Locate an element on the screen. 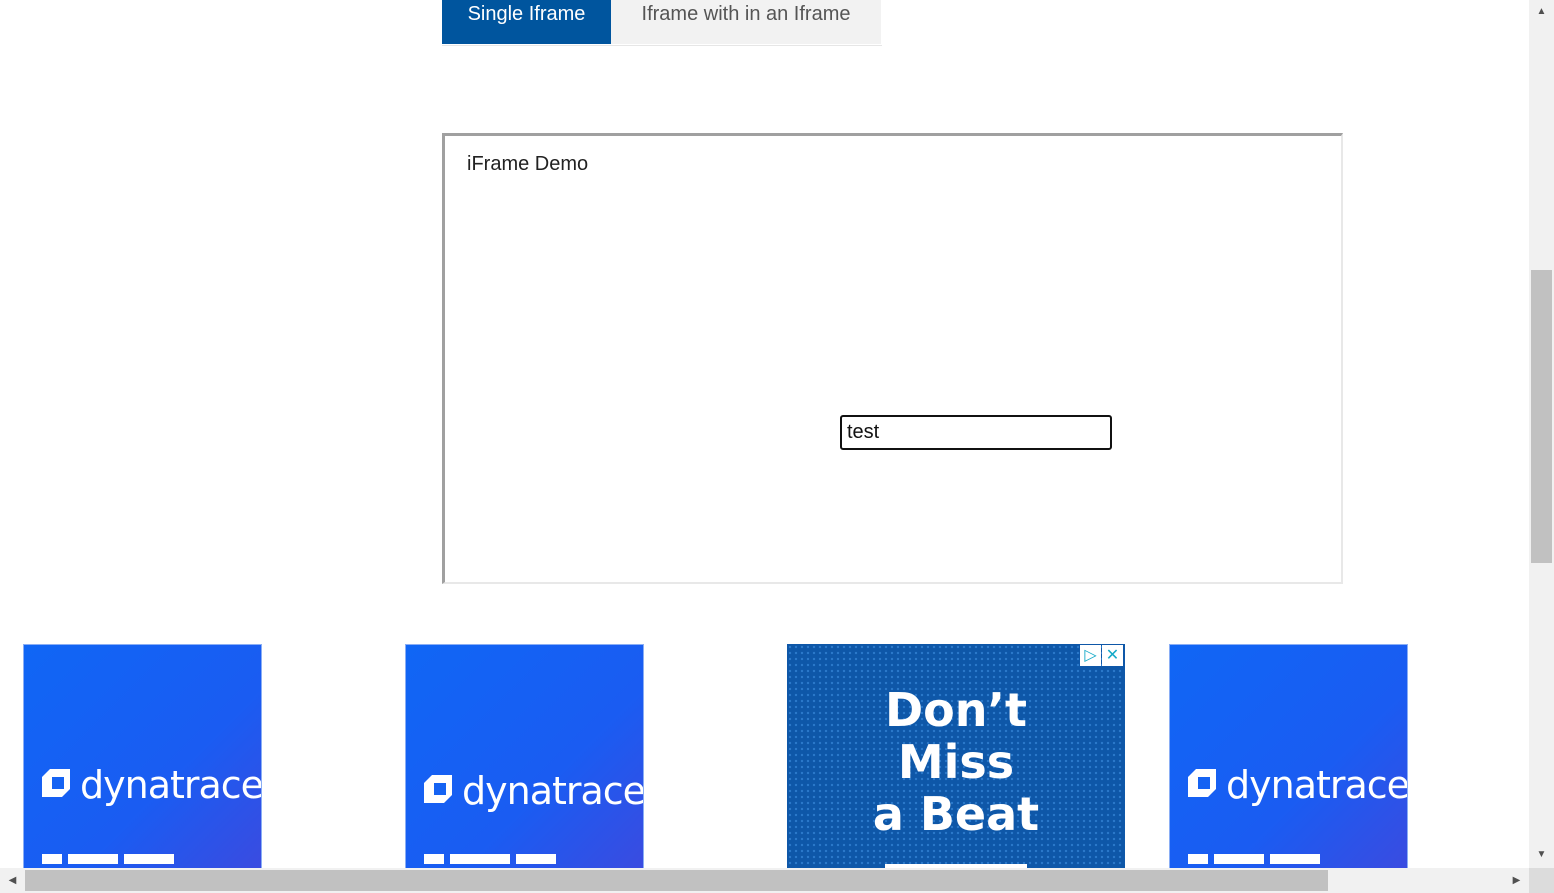  ad-headline: Don’t Miss a Beat is located at coordinates (956, 762).